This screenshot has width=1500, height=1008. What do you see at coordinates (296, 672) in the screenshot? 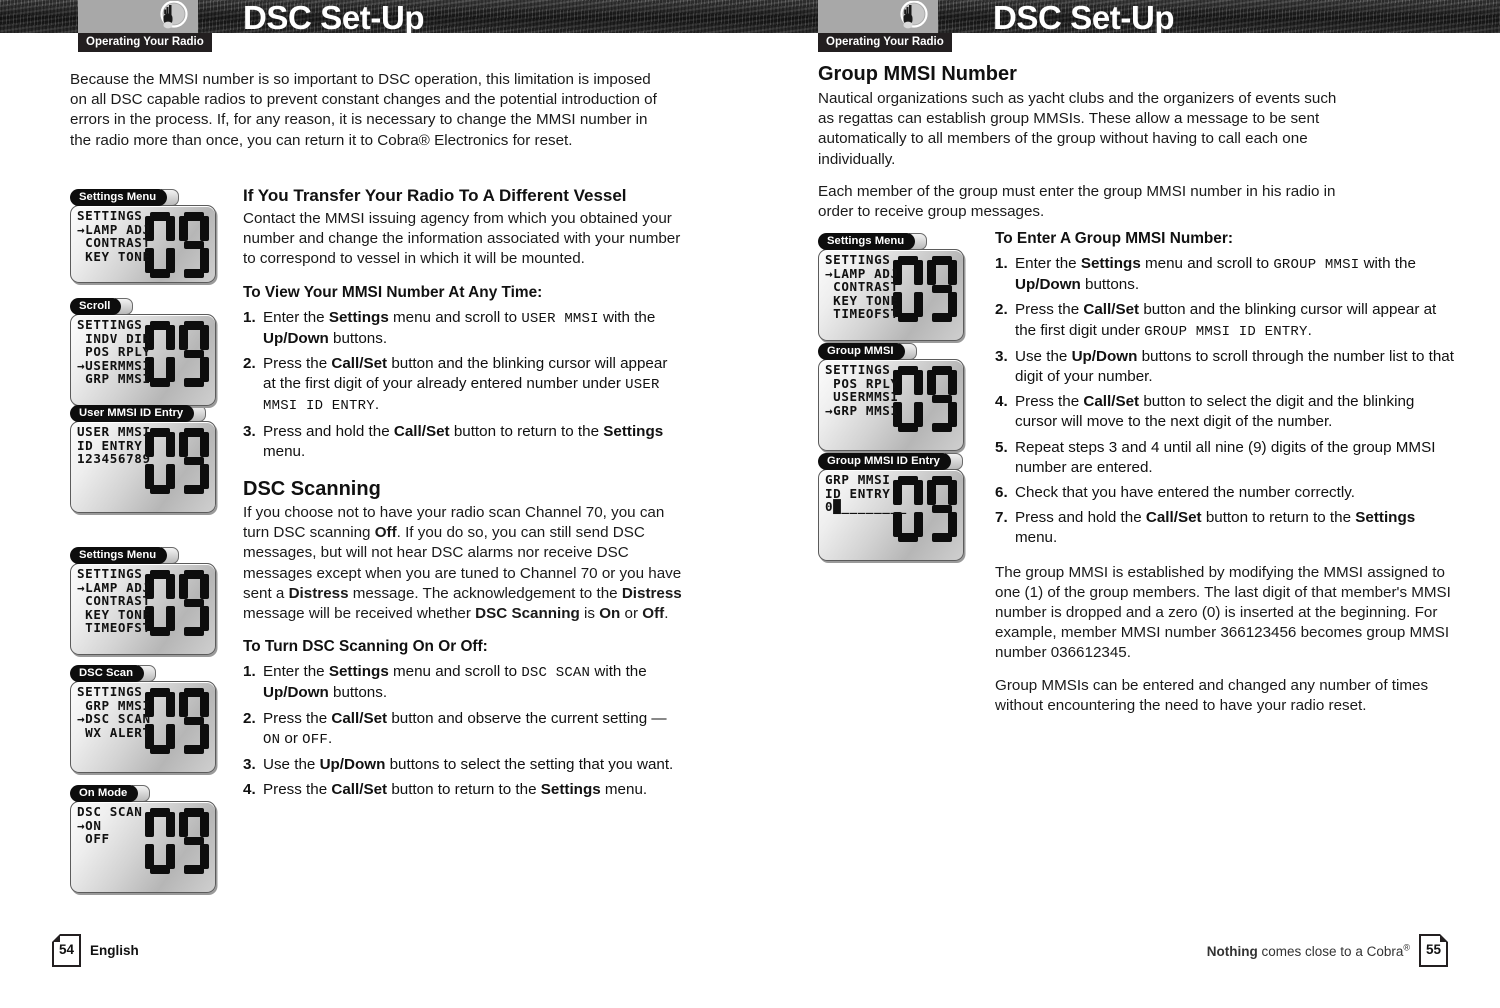
I see `text-run: Enter the` at bounding box center [296, 672].